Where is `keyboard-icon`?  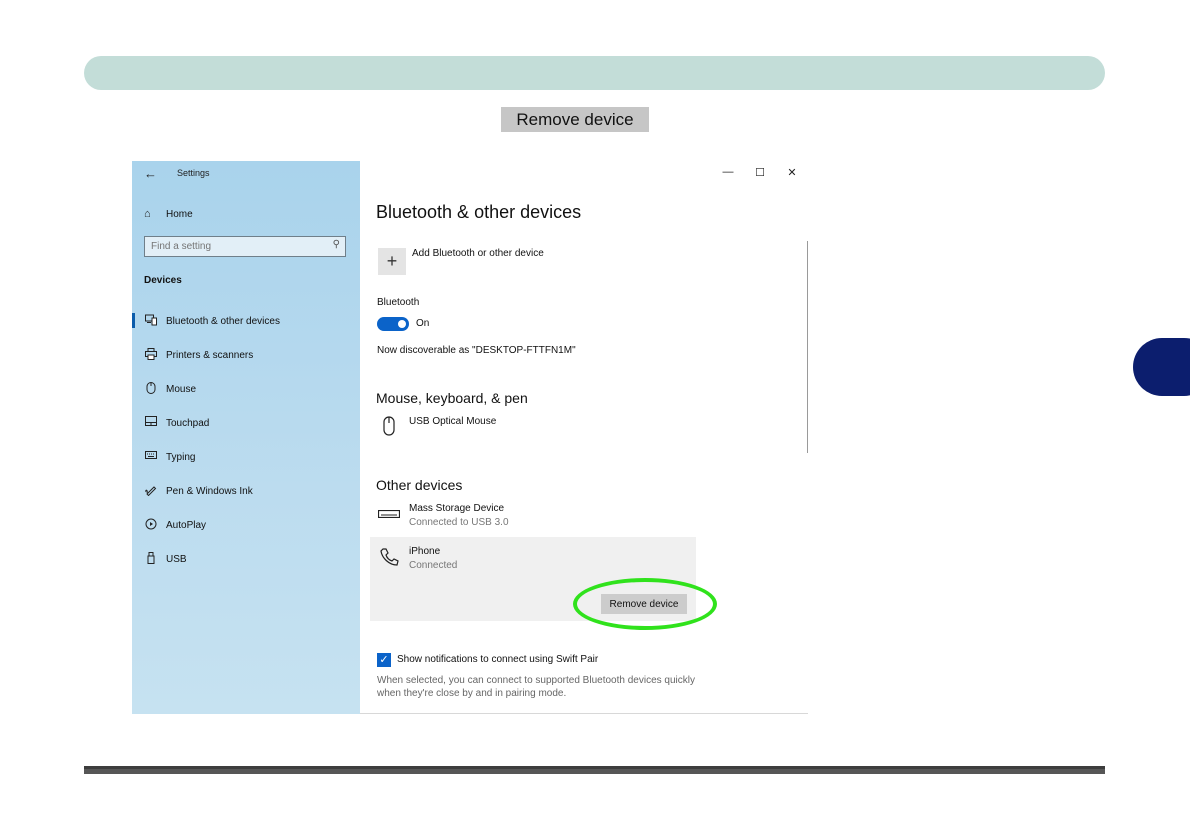
keyboard-icon is located at coordinates (151, 457).